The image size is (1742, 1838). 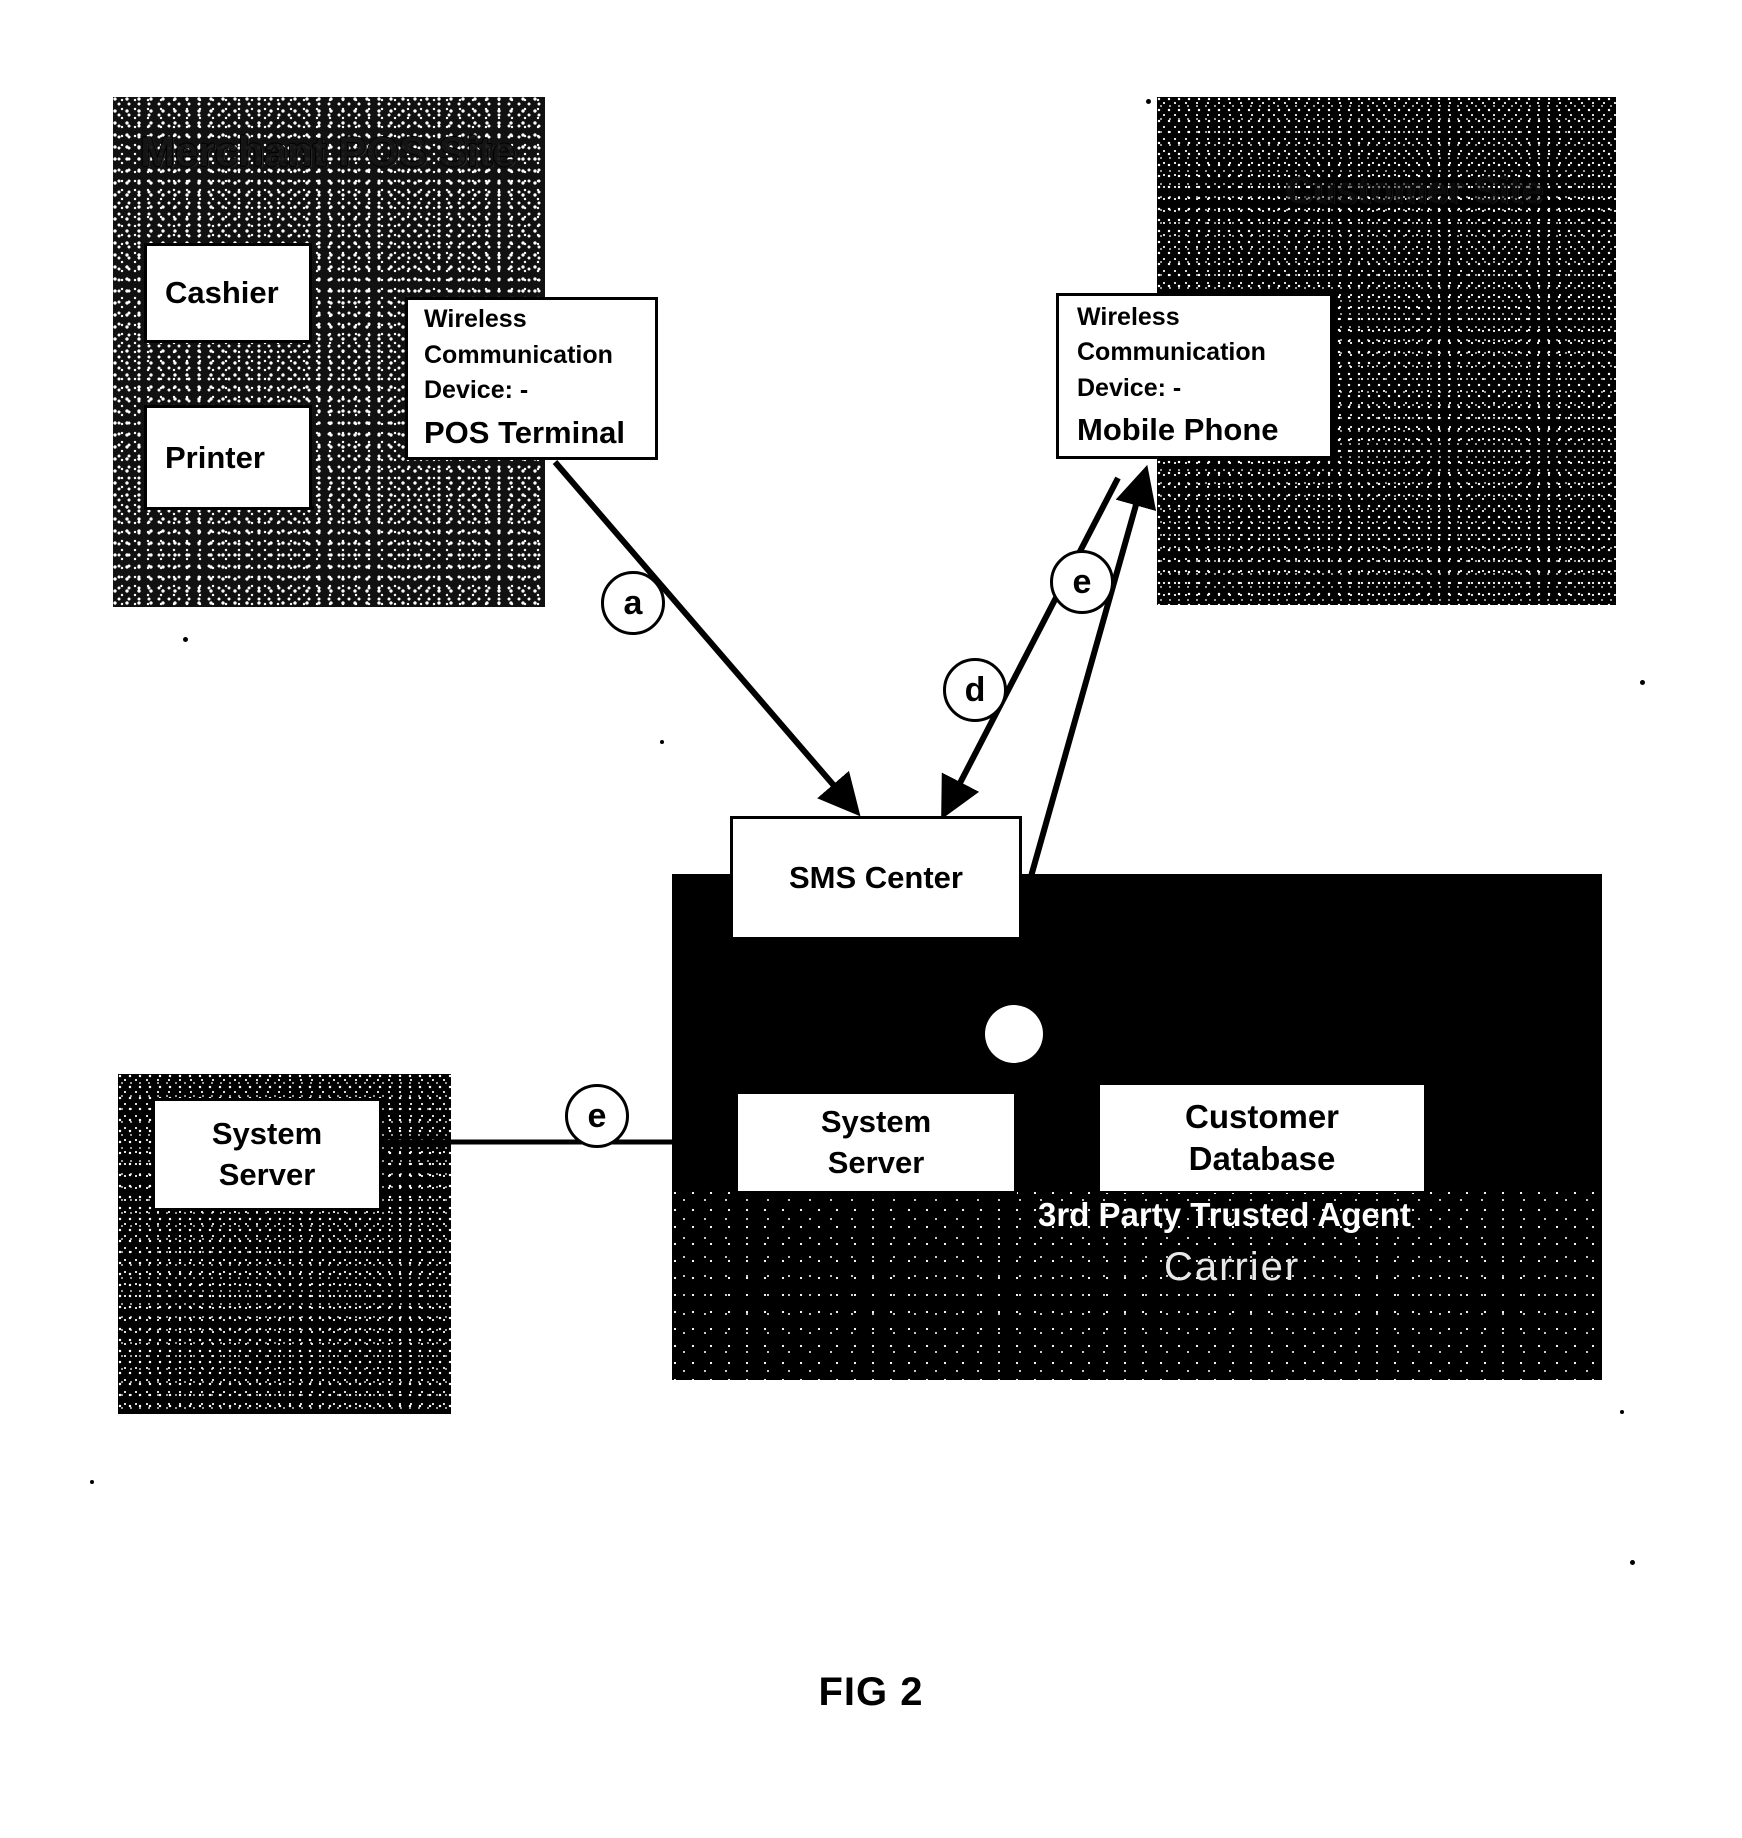 I want to click on system-server-operator-line-2: Server, so click(x=267, y=1174).